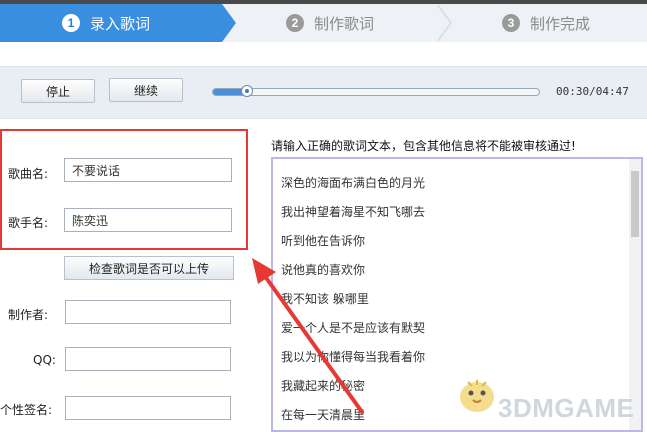  Describe the element at coordinates (308, 336) in the screenshot. I see `annotation-arrow` at that location.